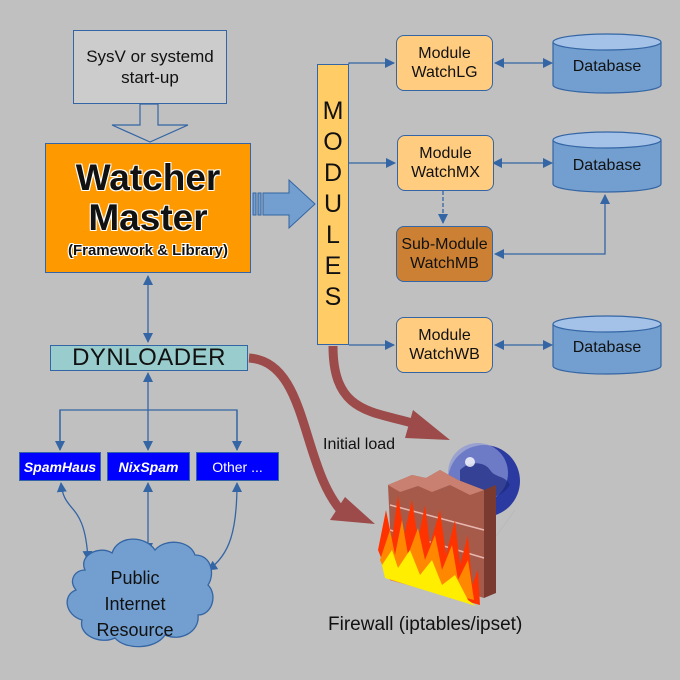 The height and width of the screenshot is (680, 680). I want to click on initial-load-label: Initial load, so click(359, 444).